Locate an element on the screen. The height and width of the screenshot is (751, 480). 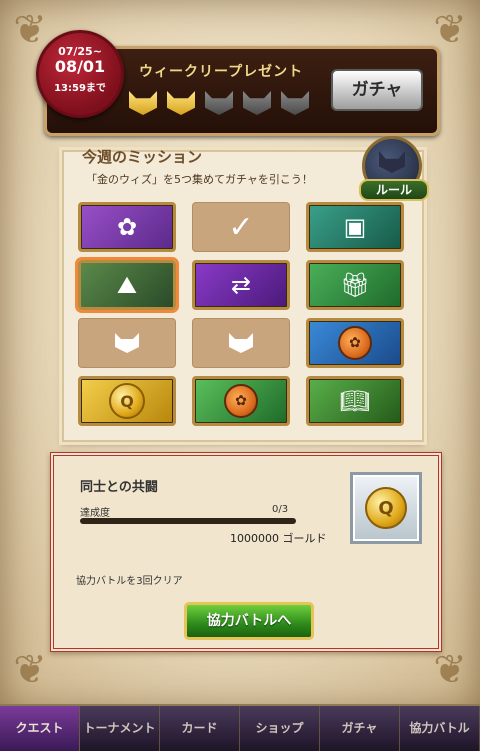
bottom-nav: クエスト トーナメント カード ショップ ガチャ 協力バトル is located at coordinates (240, 727).